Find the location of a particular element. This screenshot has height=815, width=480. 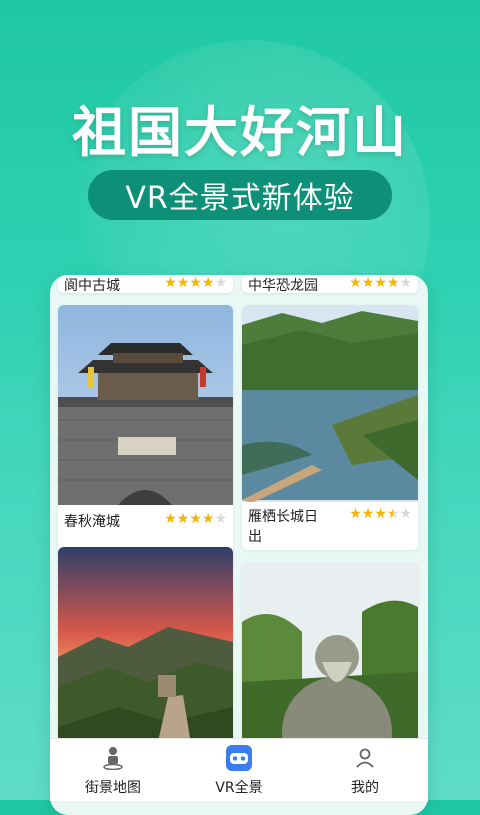

tab-label: 街景地图 is located at coordinates (113, 788).